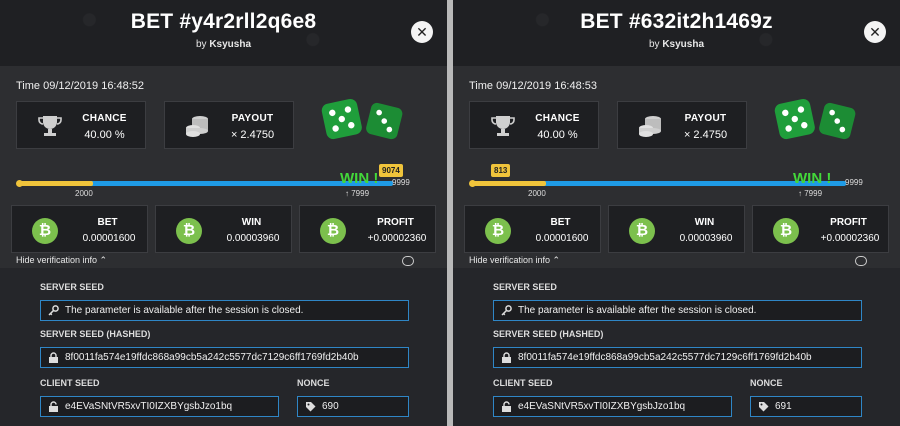 The width and height of the screenshot is (900, 426). What do you see at coordinates (149, 406) in the screenshot?
I see `client-seed-value: e4EVaSNtVR5xvTI0IZXBYgsbJzo1bq` at bounding box center [149, 406].